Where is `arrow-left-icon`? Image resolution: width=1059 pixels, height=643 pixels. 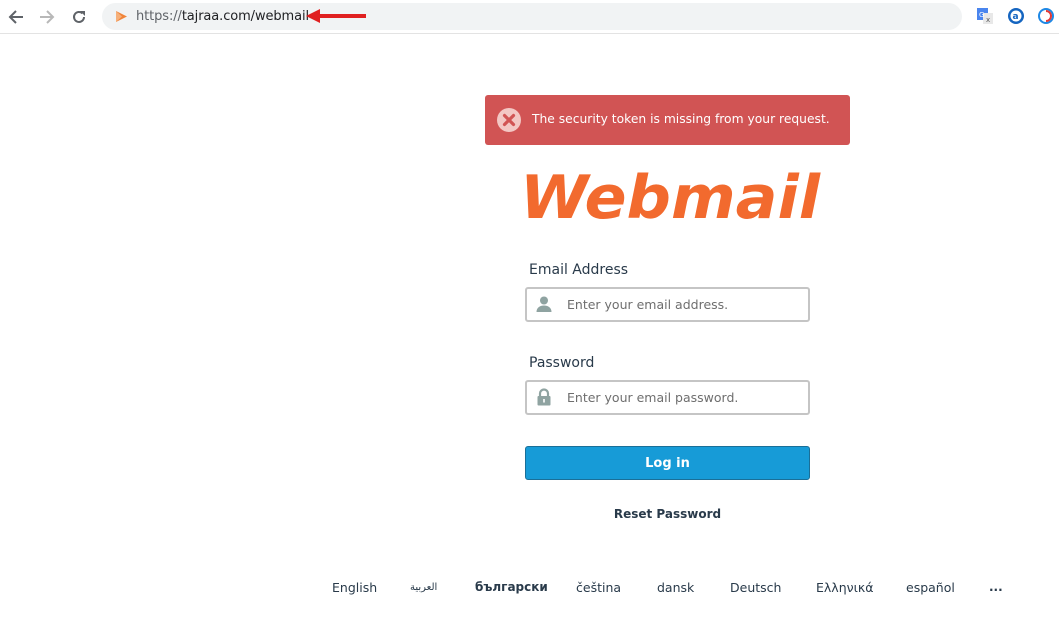 arrow-left-icon is located at coordinates (15, 17).